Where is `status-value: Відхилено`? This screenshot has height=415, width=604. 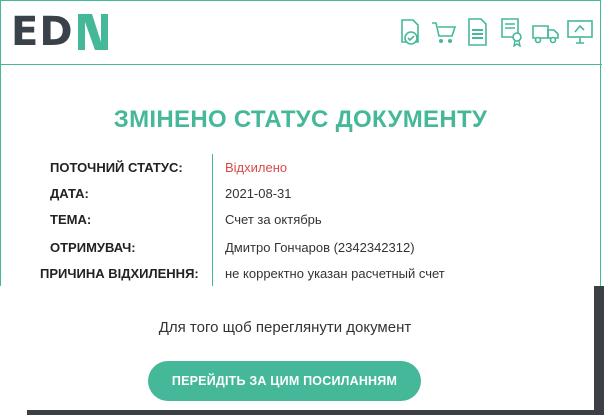 status-value: Відхилено is located at coordinates (256, 167).